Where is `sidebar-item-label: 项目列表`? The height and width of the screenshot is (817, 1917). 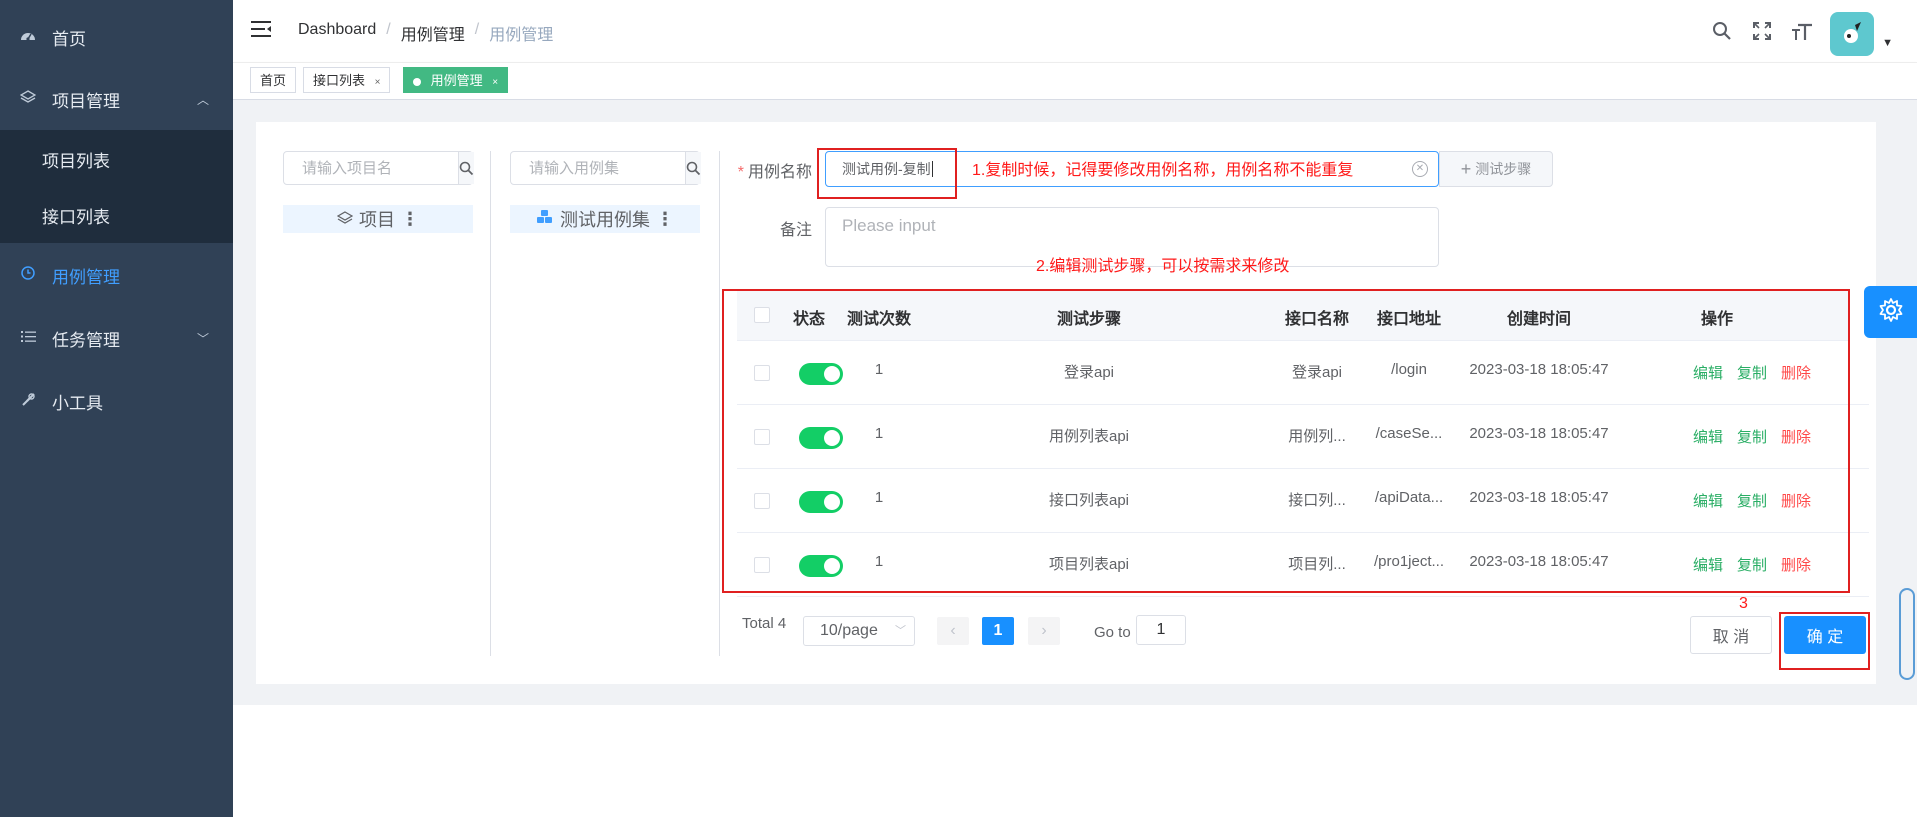 sidebar-item-label: 项目列表 is located at coordinates (76, 161).